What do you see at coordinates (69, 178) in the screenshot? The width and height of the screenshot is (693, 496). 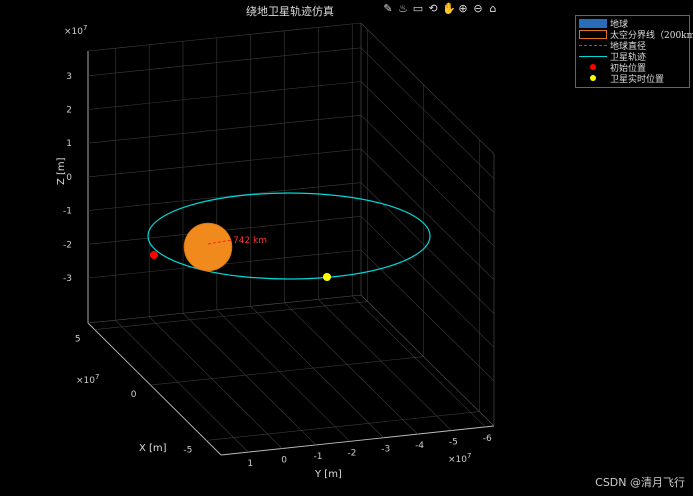 I see `z-tick-label: 0` at bounding box center [69, 178].